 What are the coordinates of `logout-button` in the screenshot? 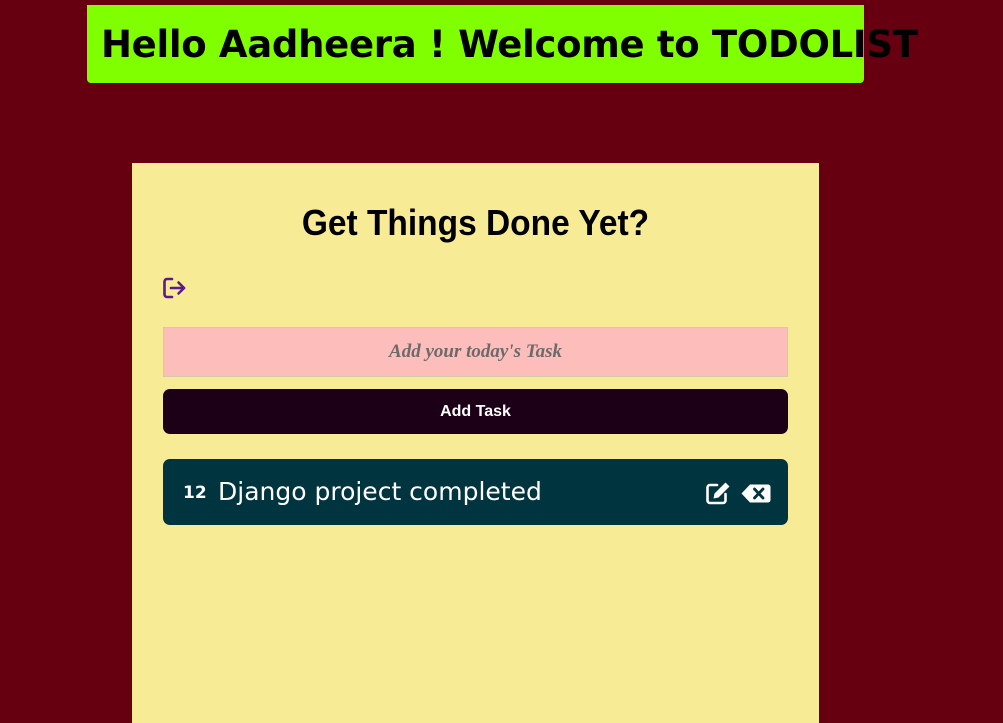 It's located at (175, 288).